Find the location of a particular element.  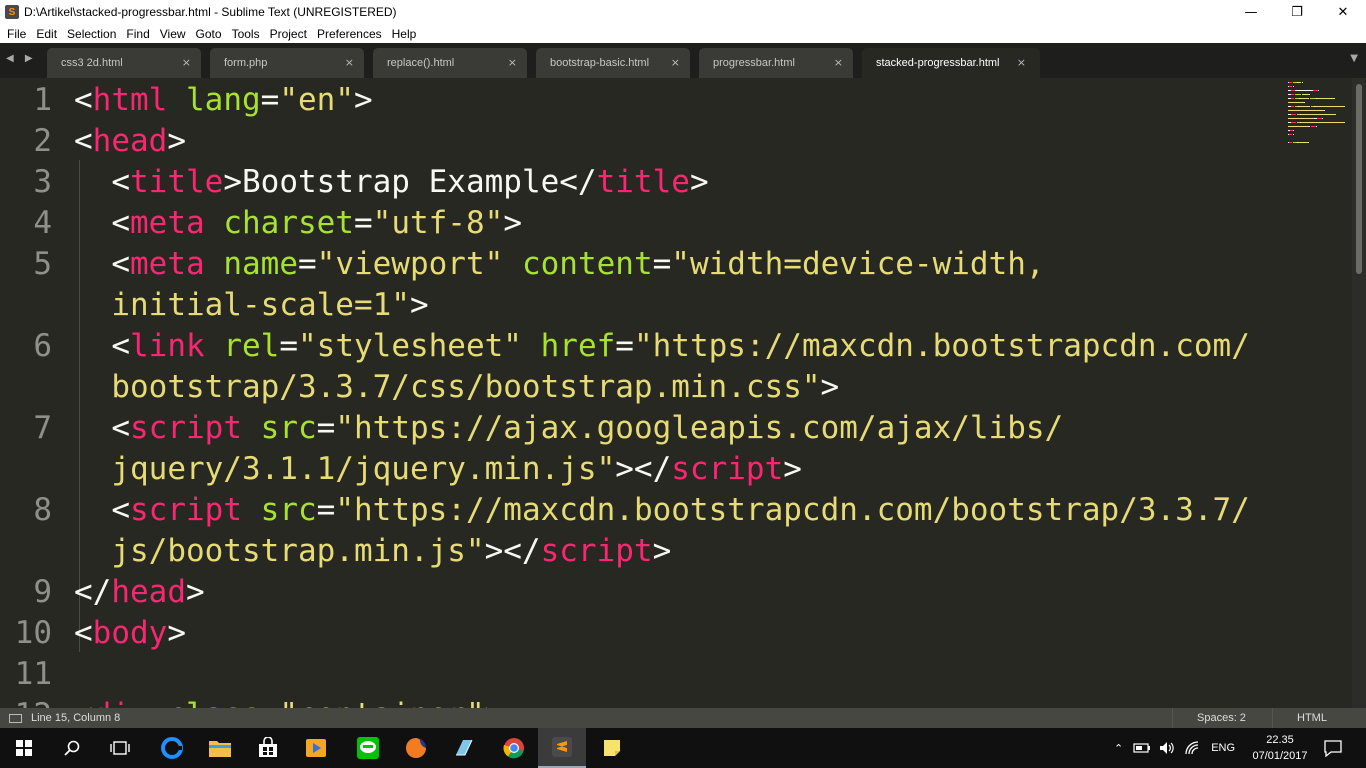

code-line: <meta charset="utf-8"> is located at coordinates (298, 223).